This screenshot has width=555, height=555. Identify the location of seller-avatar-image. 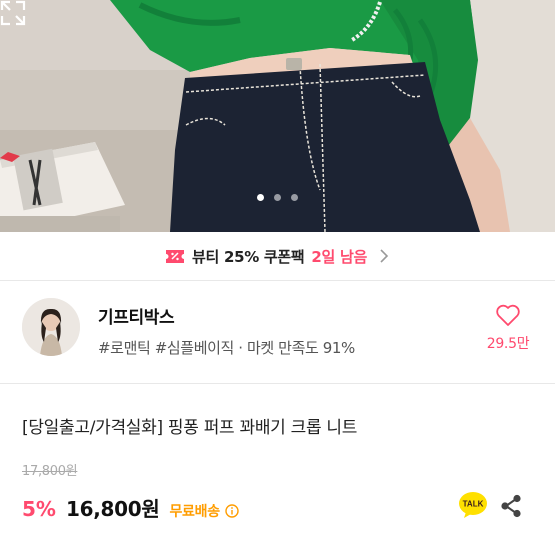
(51, 327).